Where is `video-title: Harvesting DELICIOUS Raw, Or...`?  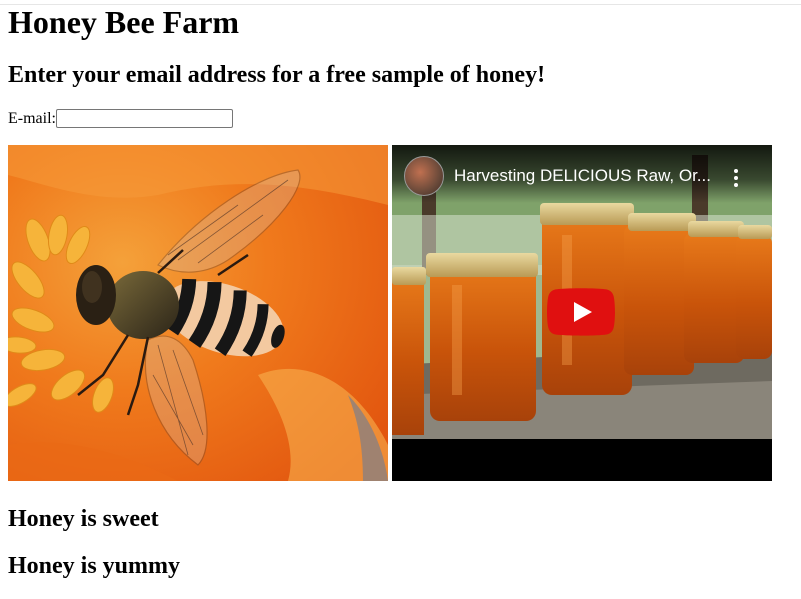 video-title: Harvesting DELICIOUS Raw, Or... is located at coordinates (589, 176).